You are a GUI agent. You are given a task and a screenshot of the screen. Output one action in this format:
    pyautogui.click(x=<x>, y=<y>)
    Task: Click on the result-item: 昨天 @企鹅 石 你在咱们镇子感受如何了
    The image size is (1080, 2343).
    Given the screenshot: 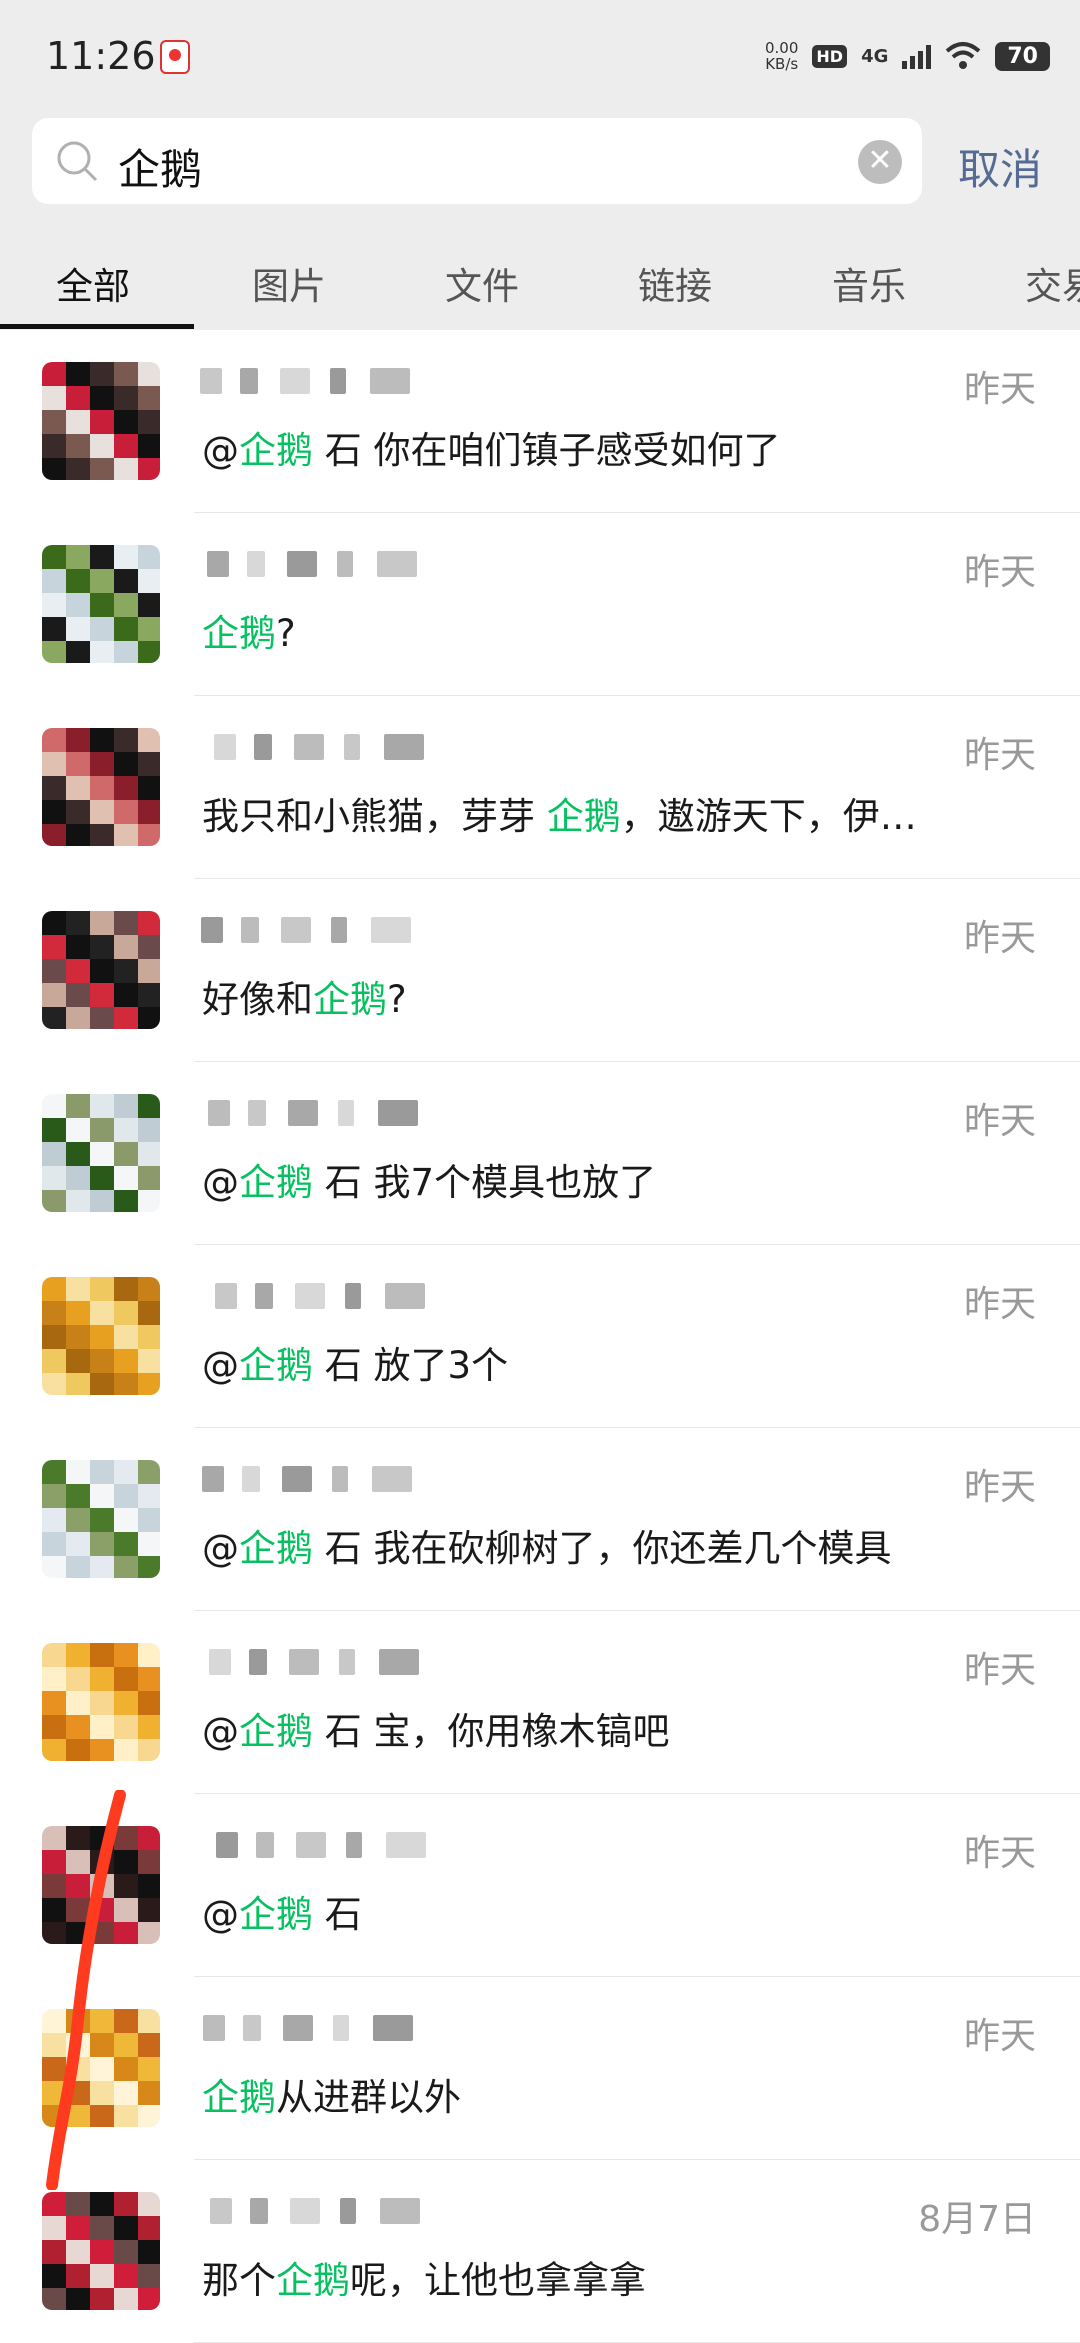 What is the action you would take?
    pyautogui.click(x=540, y=421)
    